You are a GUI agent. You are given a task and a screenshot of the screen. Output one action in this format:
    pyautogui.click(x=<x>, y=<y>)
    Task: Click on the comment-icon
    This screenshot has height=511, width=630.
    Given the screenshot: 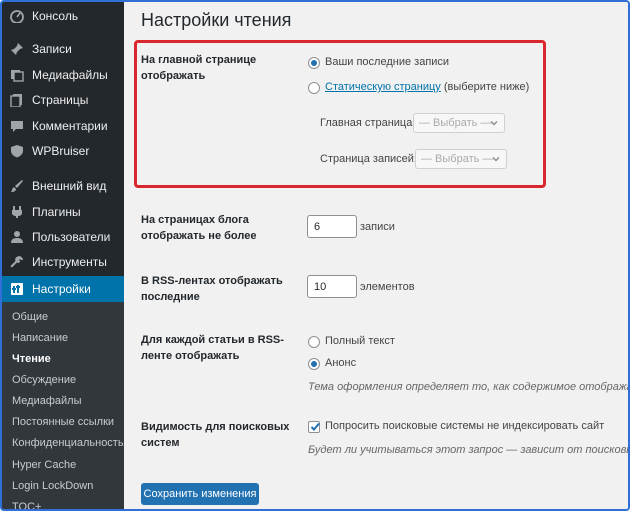 What is the action you would take?
    pyautogui.click(x=17, y=126)
    